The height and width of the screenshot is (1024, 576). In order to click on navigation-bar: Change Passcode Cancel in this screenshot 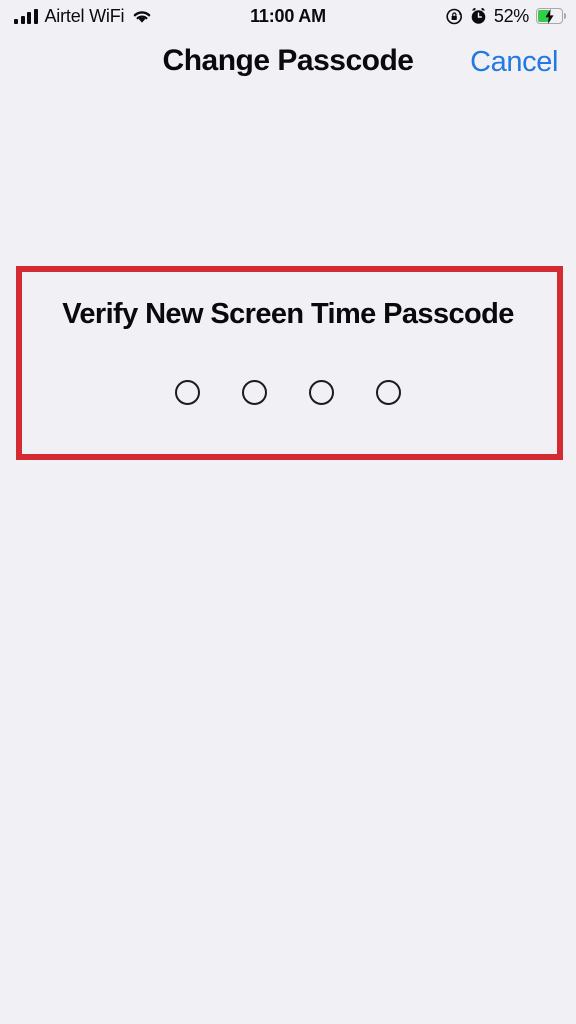, I will do `click(288, 65)`.